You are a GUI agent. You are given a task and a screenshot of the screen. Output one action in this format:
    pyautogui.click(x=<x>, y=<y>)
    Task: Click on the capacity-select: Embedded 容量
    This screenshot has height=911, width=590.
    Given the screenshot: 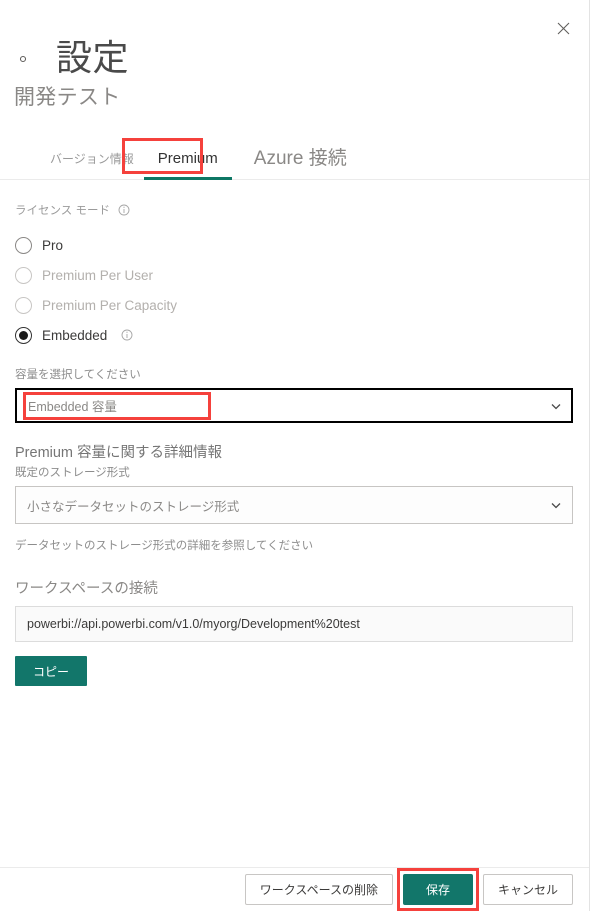 What is the action you would take?
    pyautogui.click(x=294, y=405)
    